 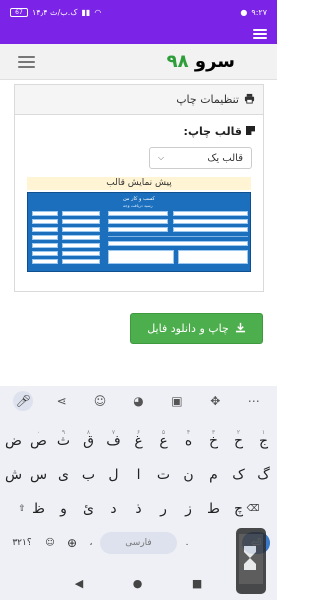 I want to click on printer-icon, so click(x=249, y=100).